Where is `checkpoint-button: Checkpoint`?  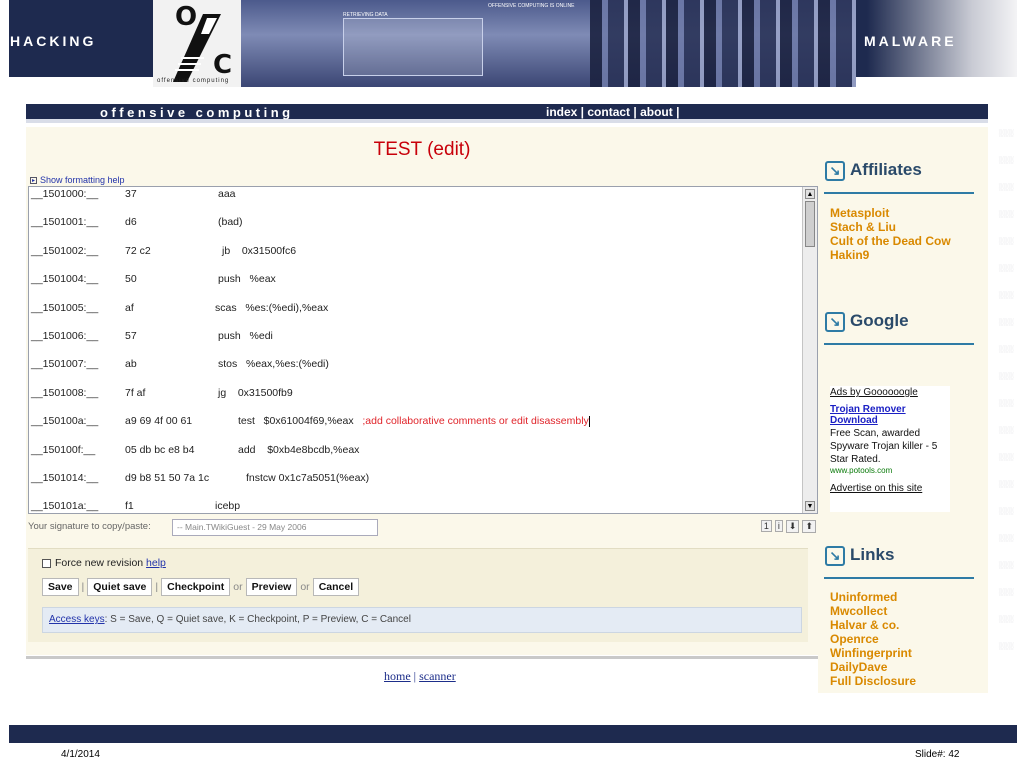
checkpoint-button: Checkpoint is located at coordinates (196, 587).